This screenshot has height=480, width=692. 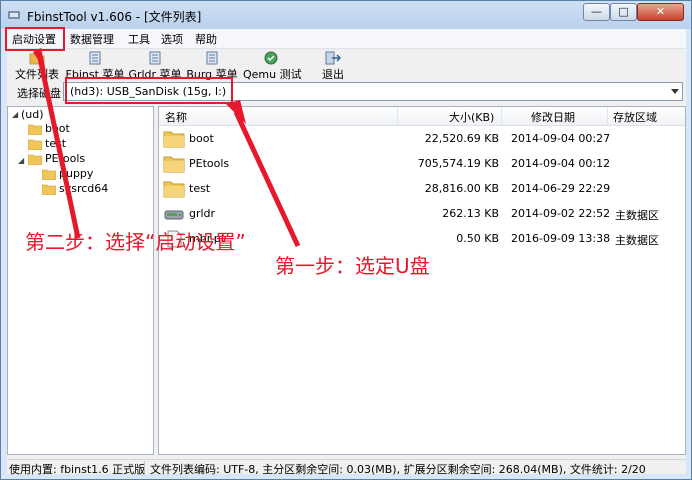 What do you see at coordinates (352, 266) in the screenshot?
I see `annotation-step1: 第一步：选定U盘` at bounding box center [352, 266].